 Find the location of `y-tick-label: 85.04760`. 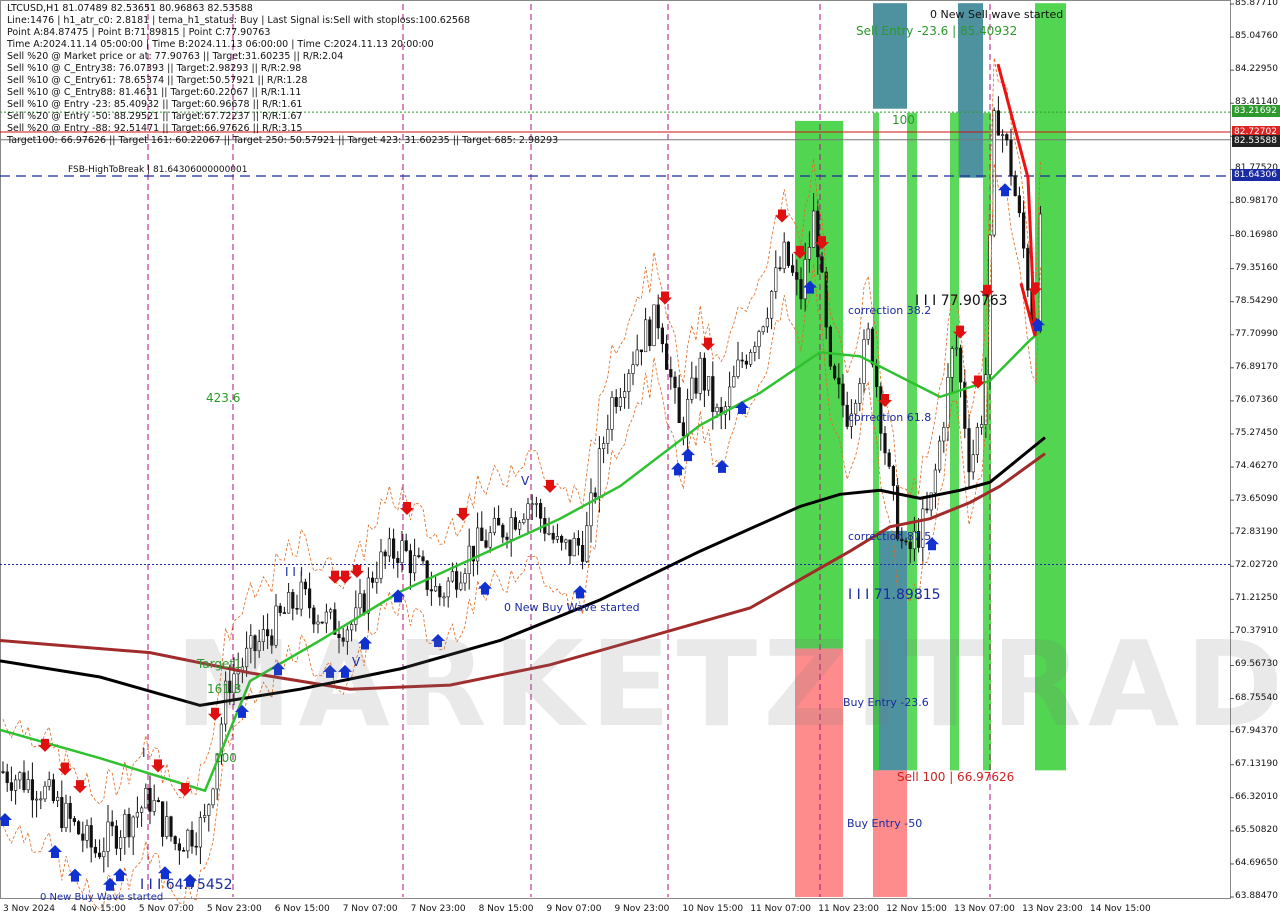

y-tick-label: 85.04760 is located at coordinates (1256, 36).